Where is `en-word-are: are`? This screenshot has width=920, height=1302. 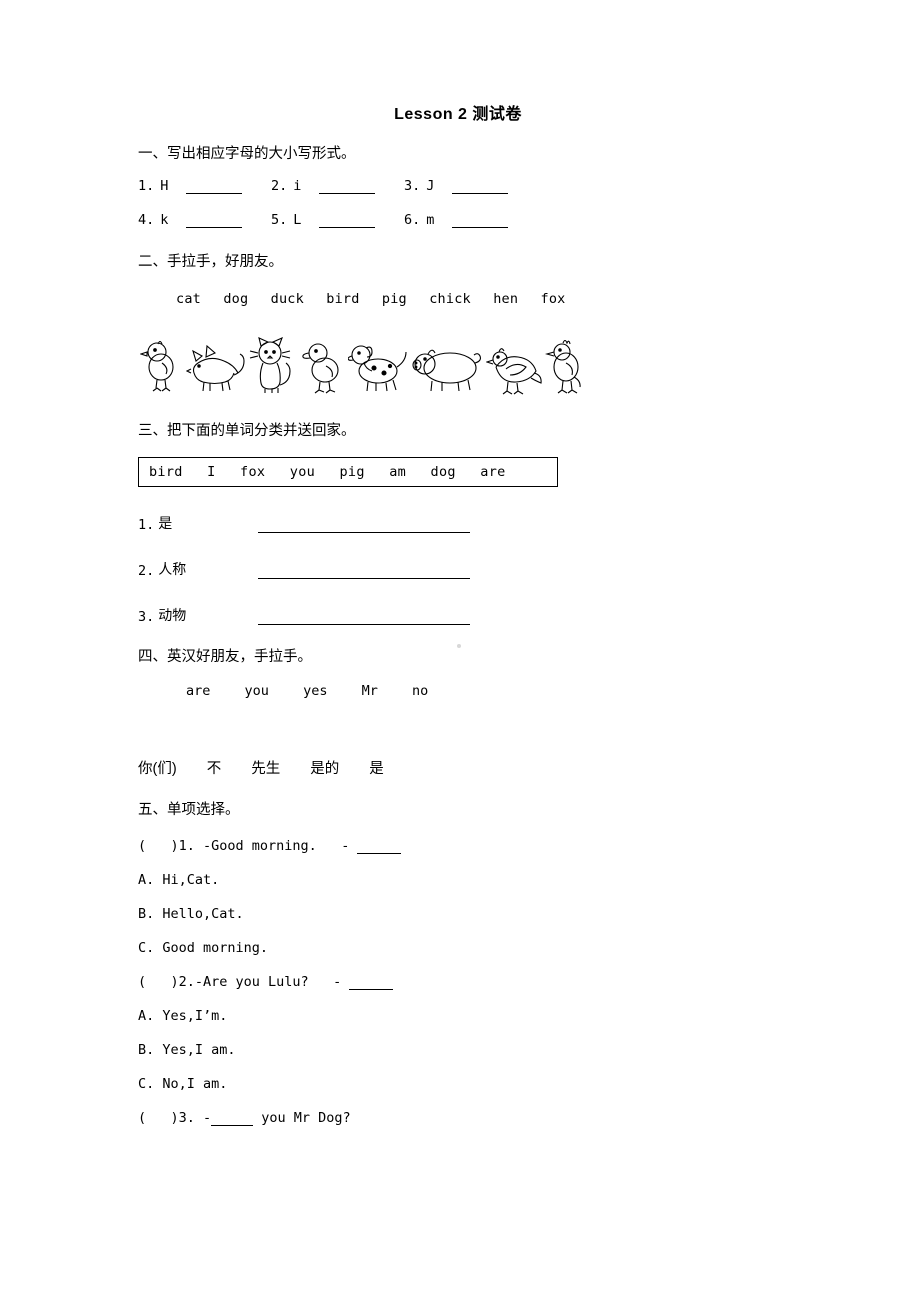
en-word-are: are is located at coordinates (198, 691).